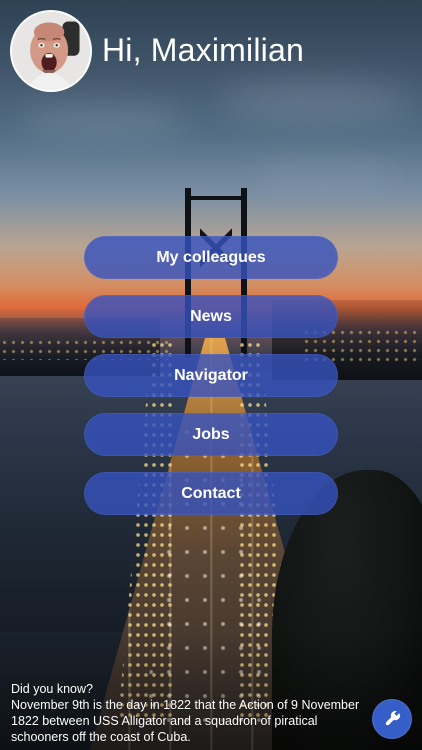 Image resolution: width=422 pixels, height=750 pixels. Describe the element at coordinates (211, 316) in the screenshot. I see `news-button: News` at that location.